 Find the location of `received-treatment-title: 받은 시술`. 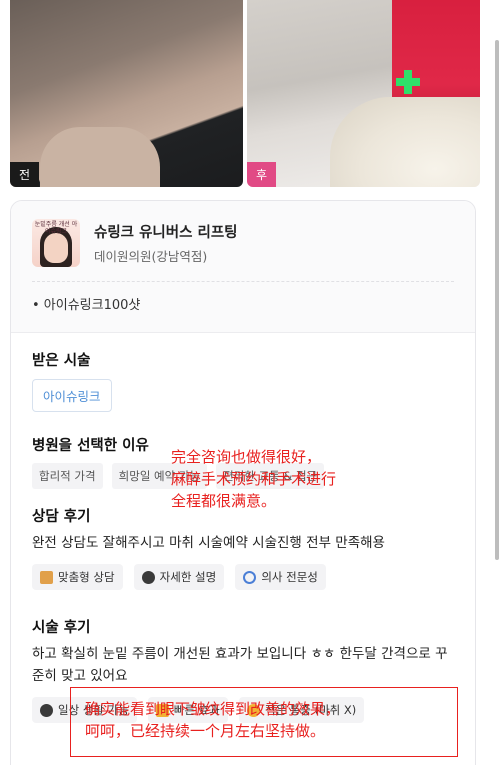

received-treatment-title: 받은 시술 is located at coordinates (61, 361).